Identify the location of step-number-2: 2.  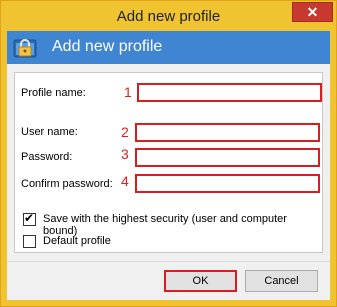
(125, 132).